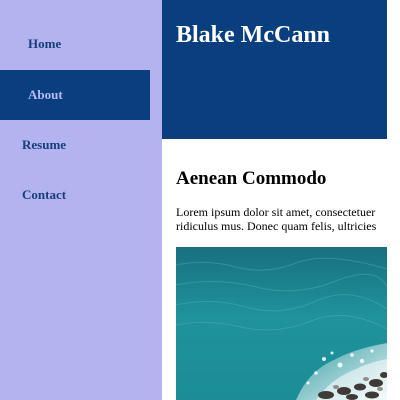 This screenshot has width=400, height=400. I want to click on sidebar-item-contact: Contact, so click(75, 195).